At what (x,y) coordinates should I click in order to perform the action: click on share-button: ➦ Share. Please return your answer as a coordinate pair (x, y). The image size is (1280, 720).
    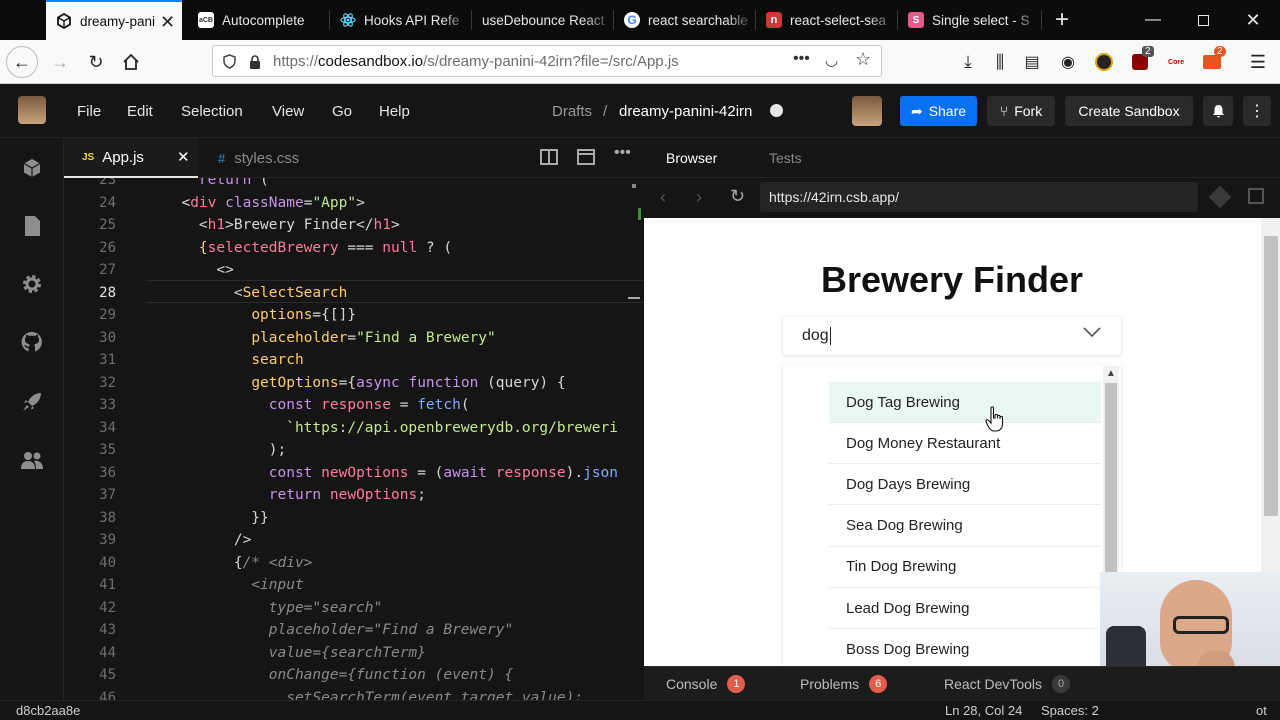
    Looking at the image, I should click on (938, 111).